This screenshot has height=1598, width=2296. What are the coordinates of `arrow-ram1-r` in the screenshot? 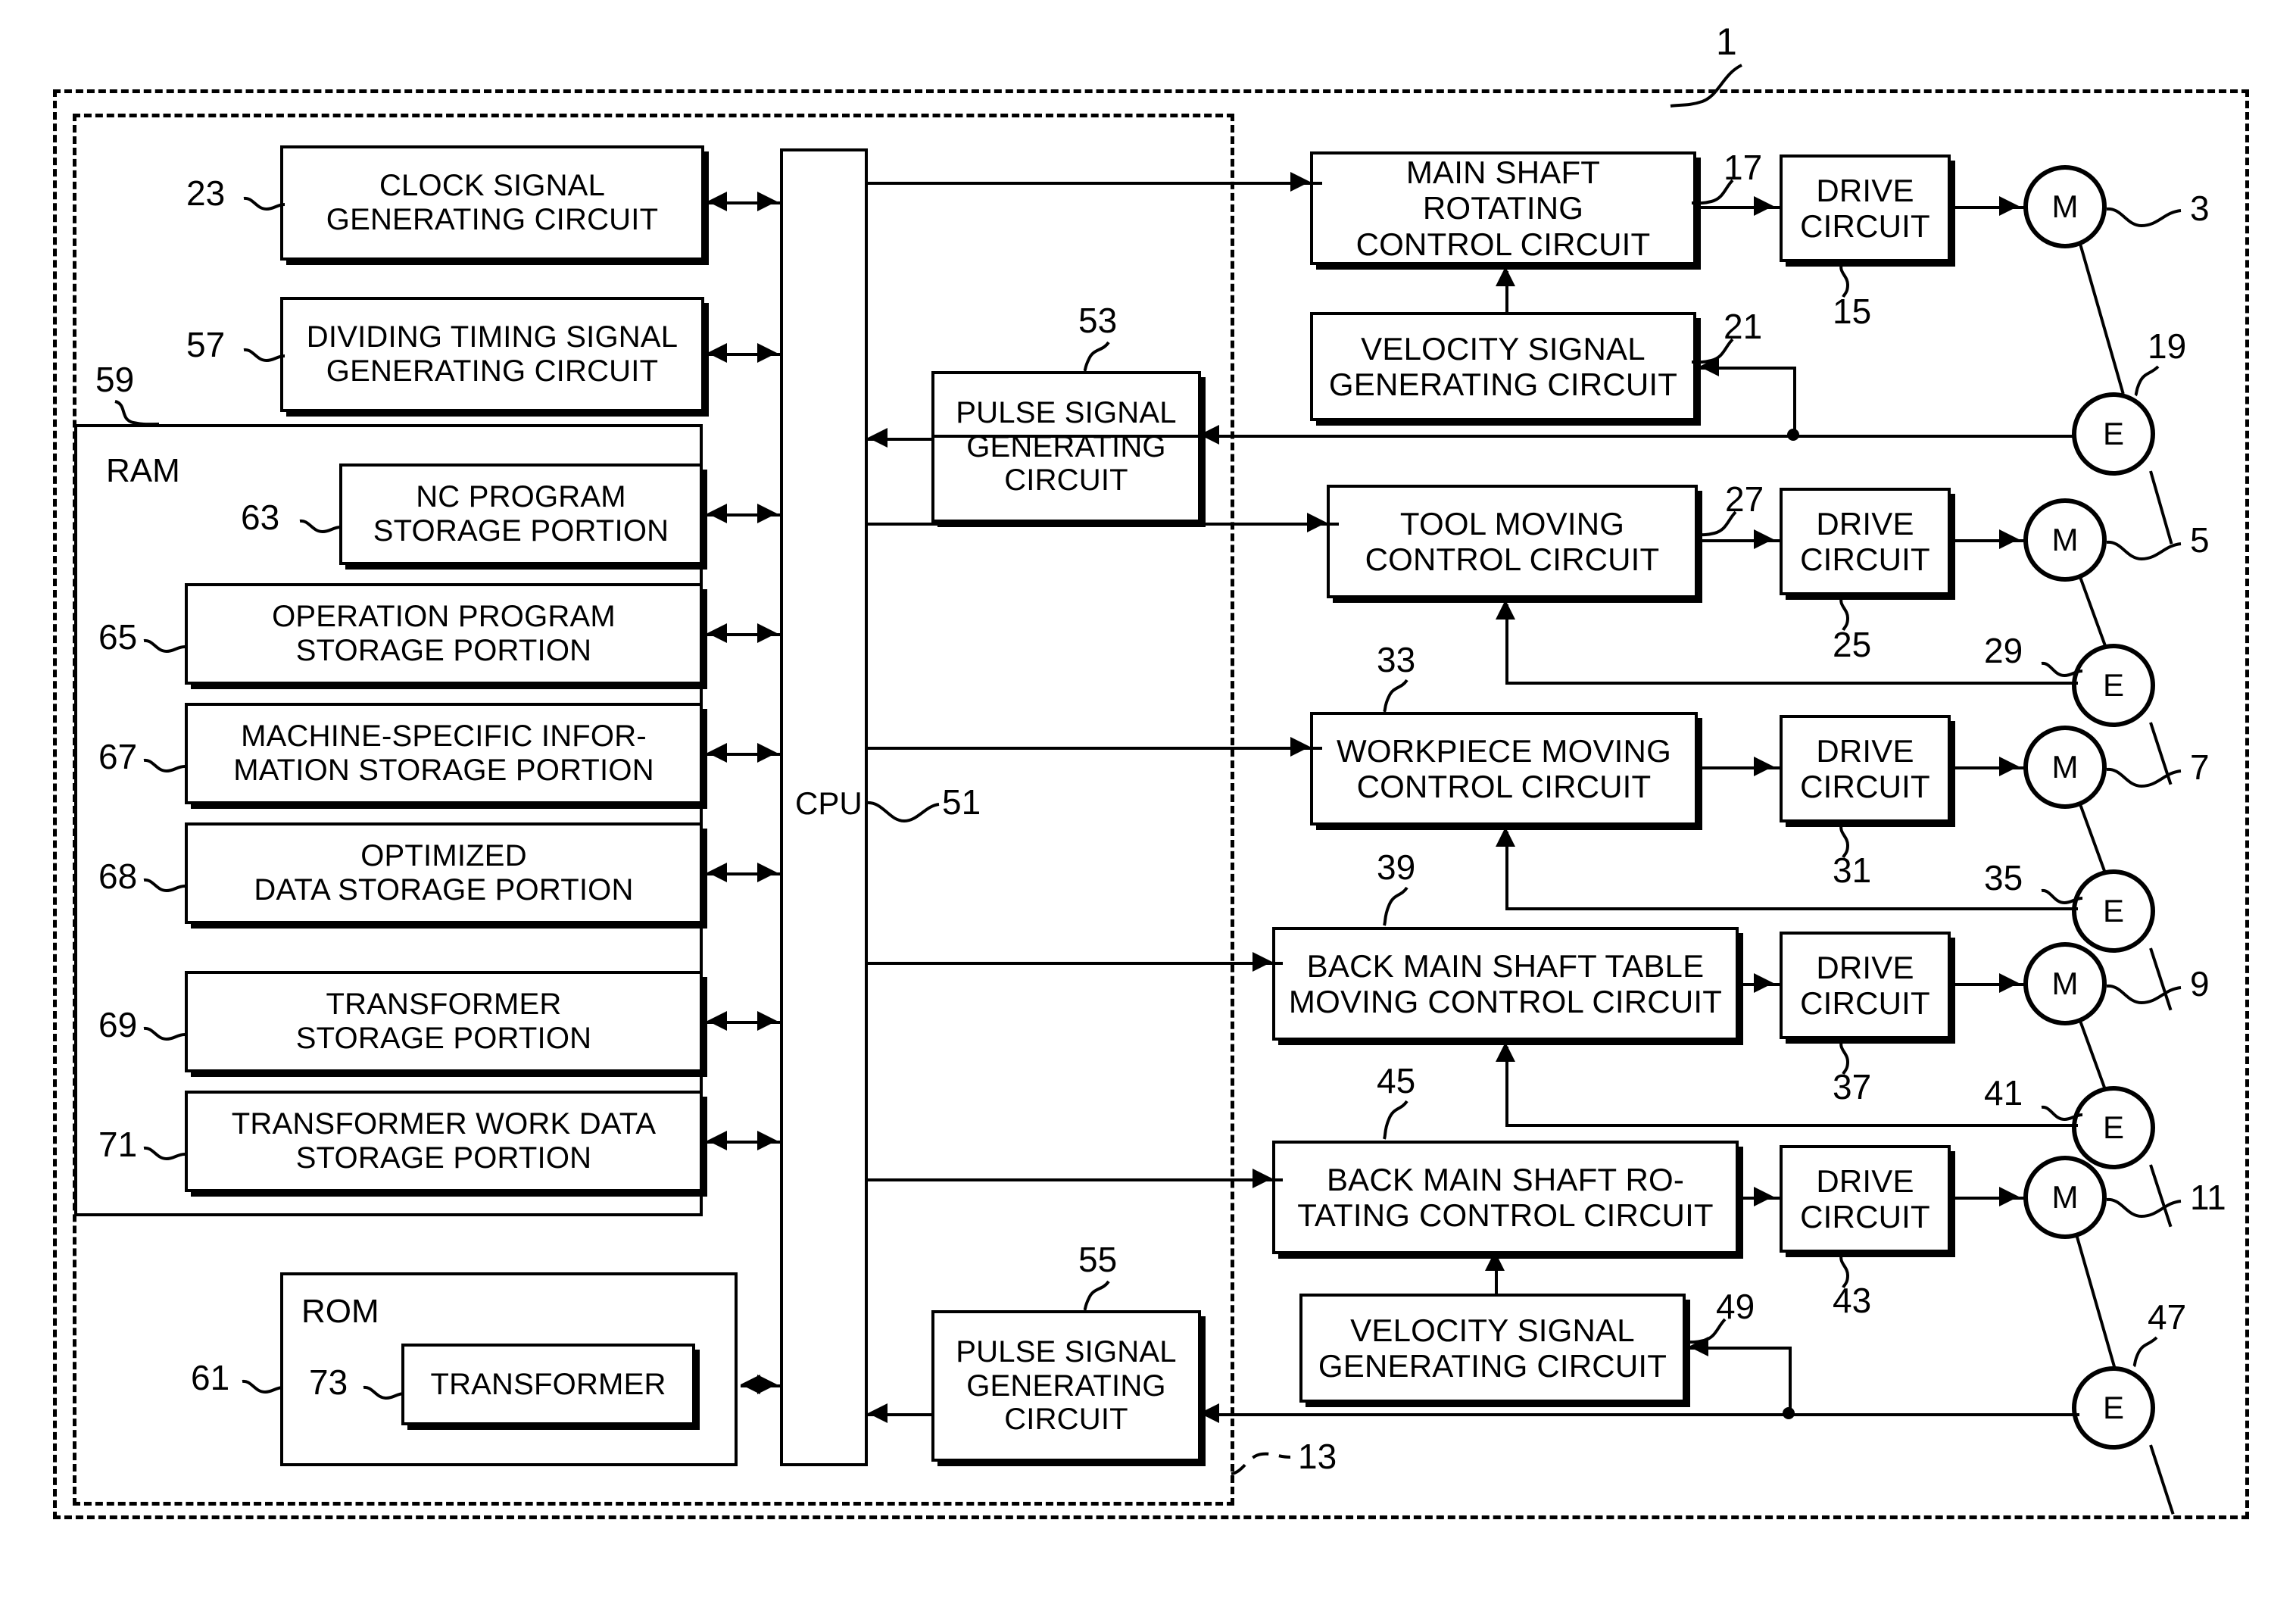 It's located at (767, 633).